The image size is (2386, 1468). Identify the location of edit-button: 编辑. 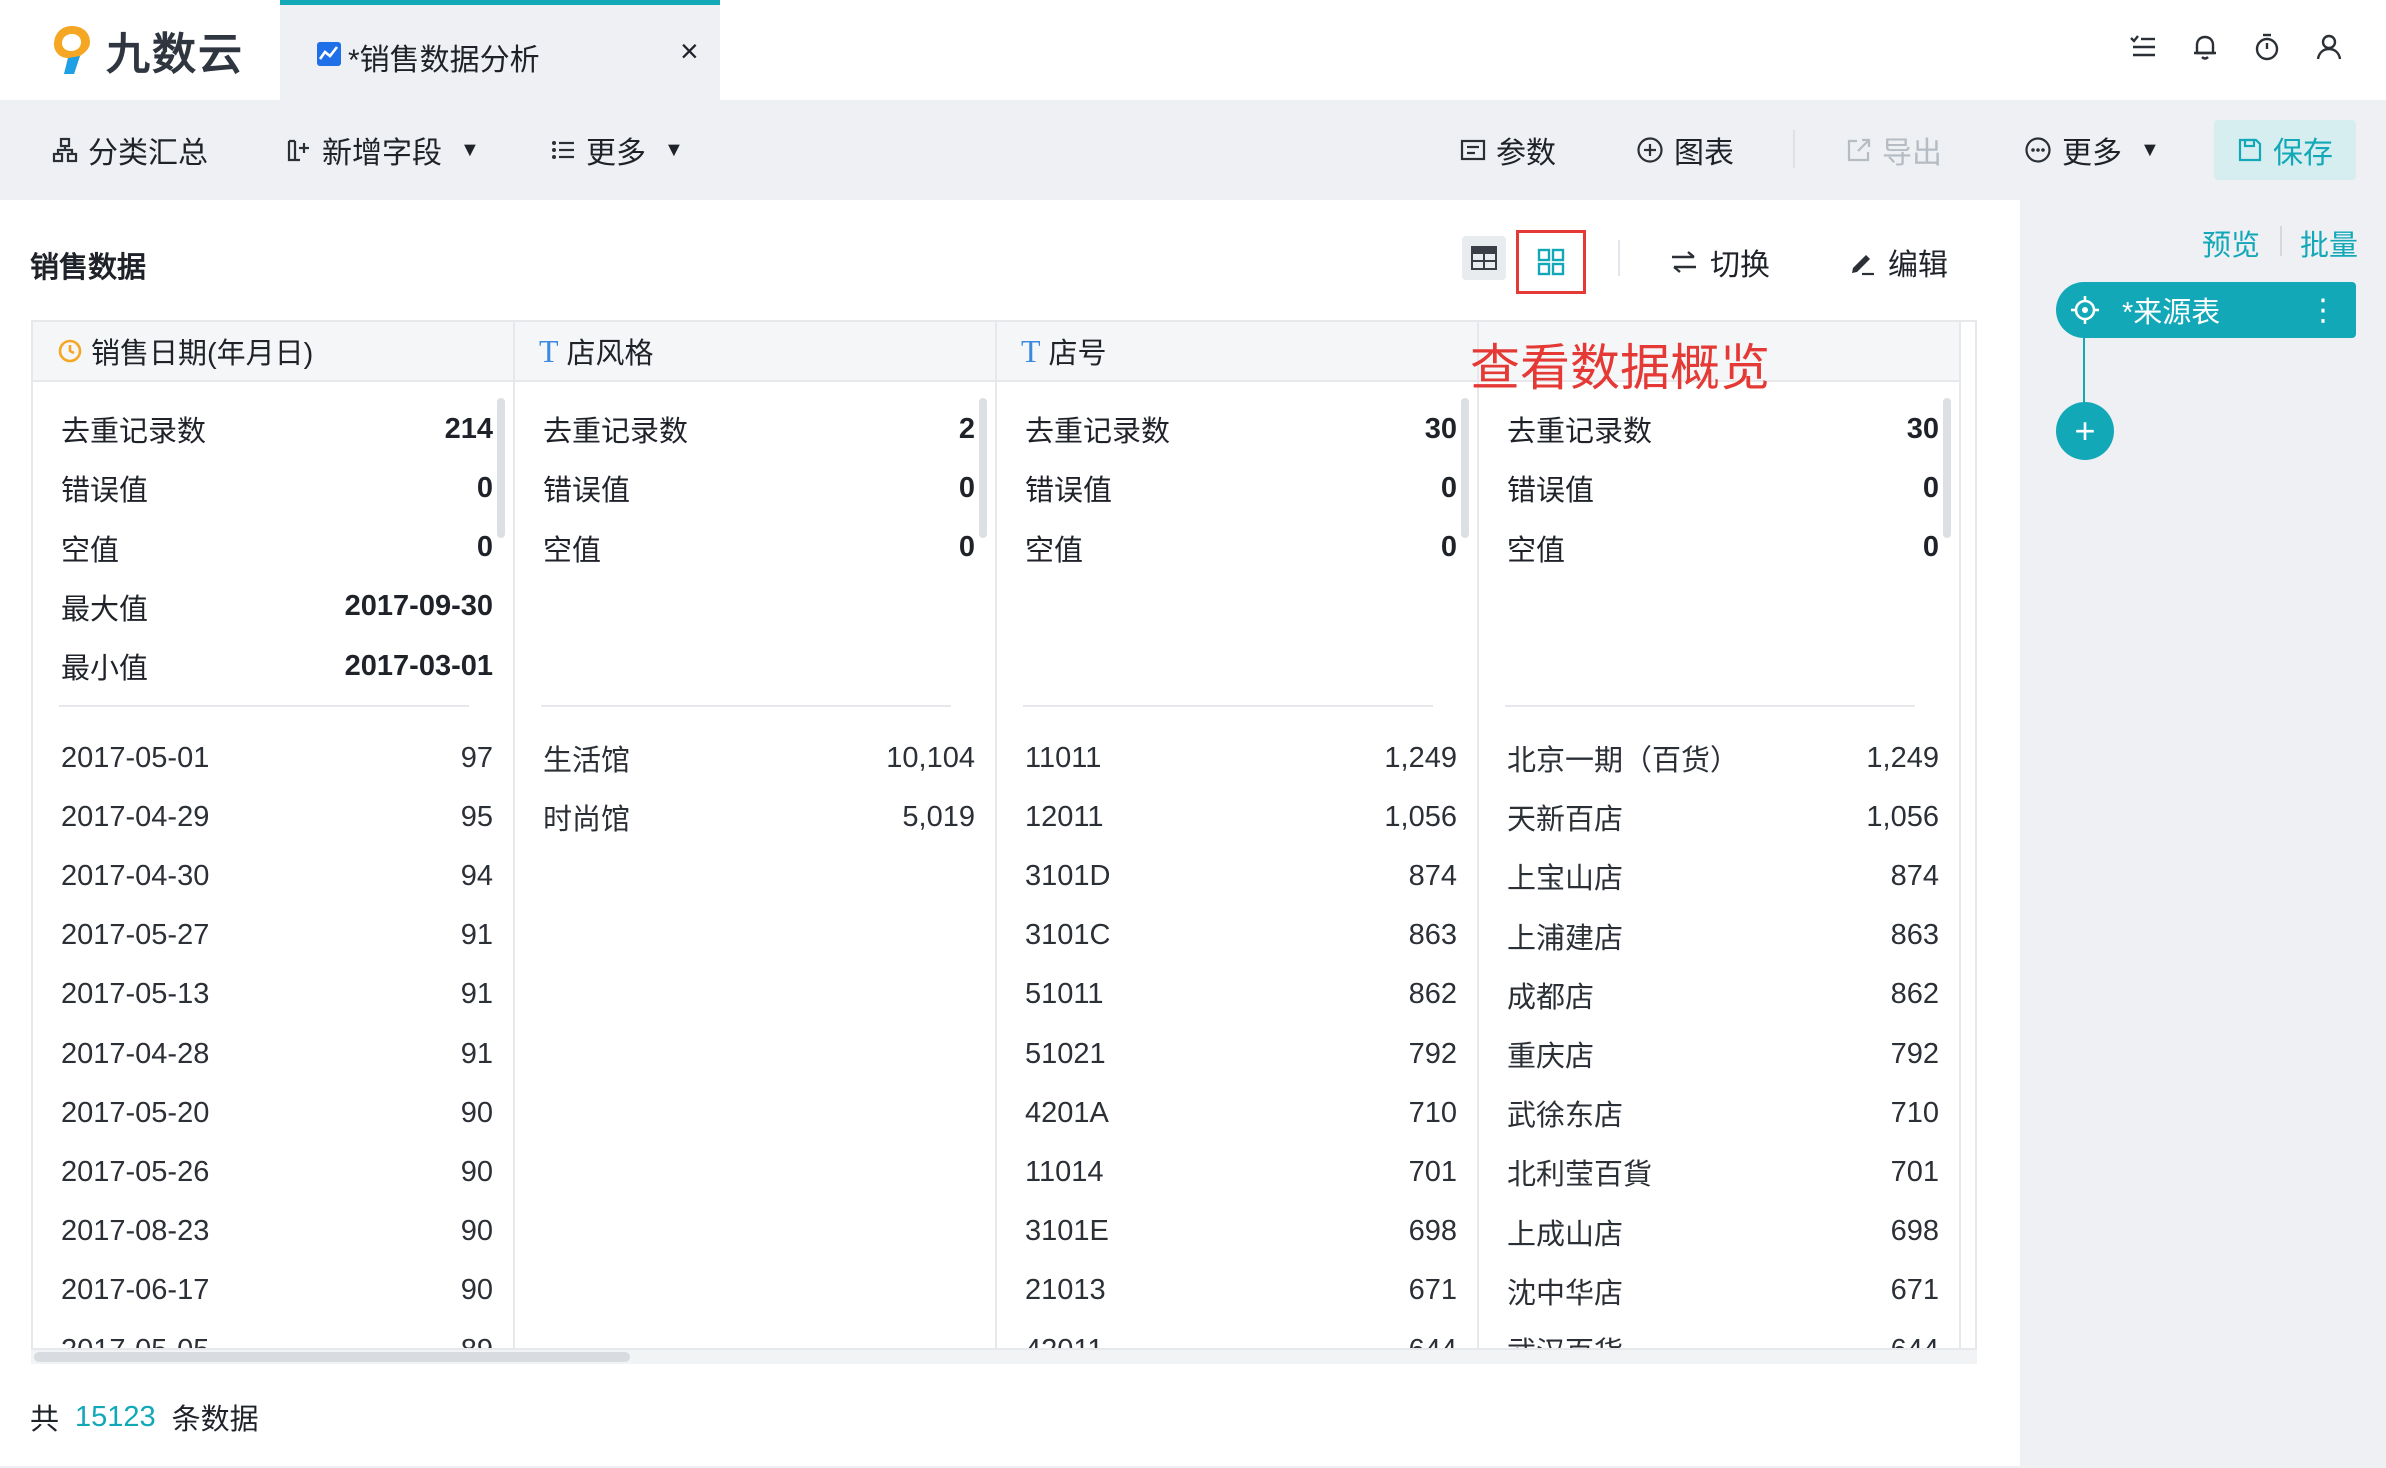
(1898, 262).